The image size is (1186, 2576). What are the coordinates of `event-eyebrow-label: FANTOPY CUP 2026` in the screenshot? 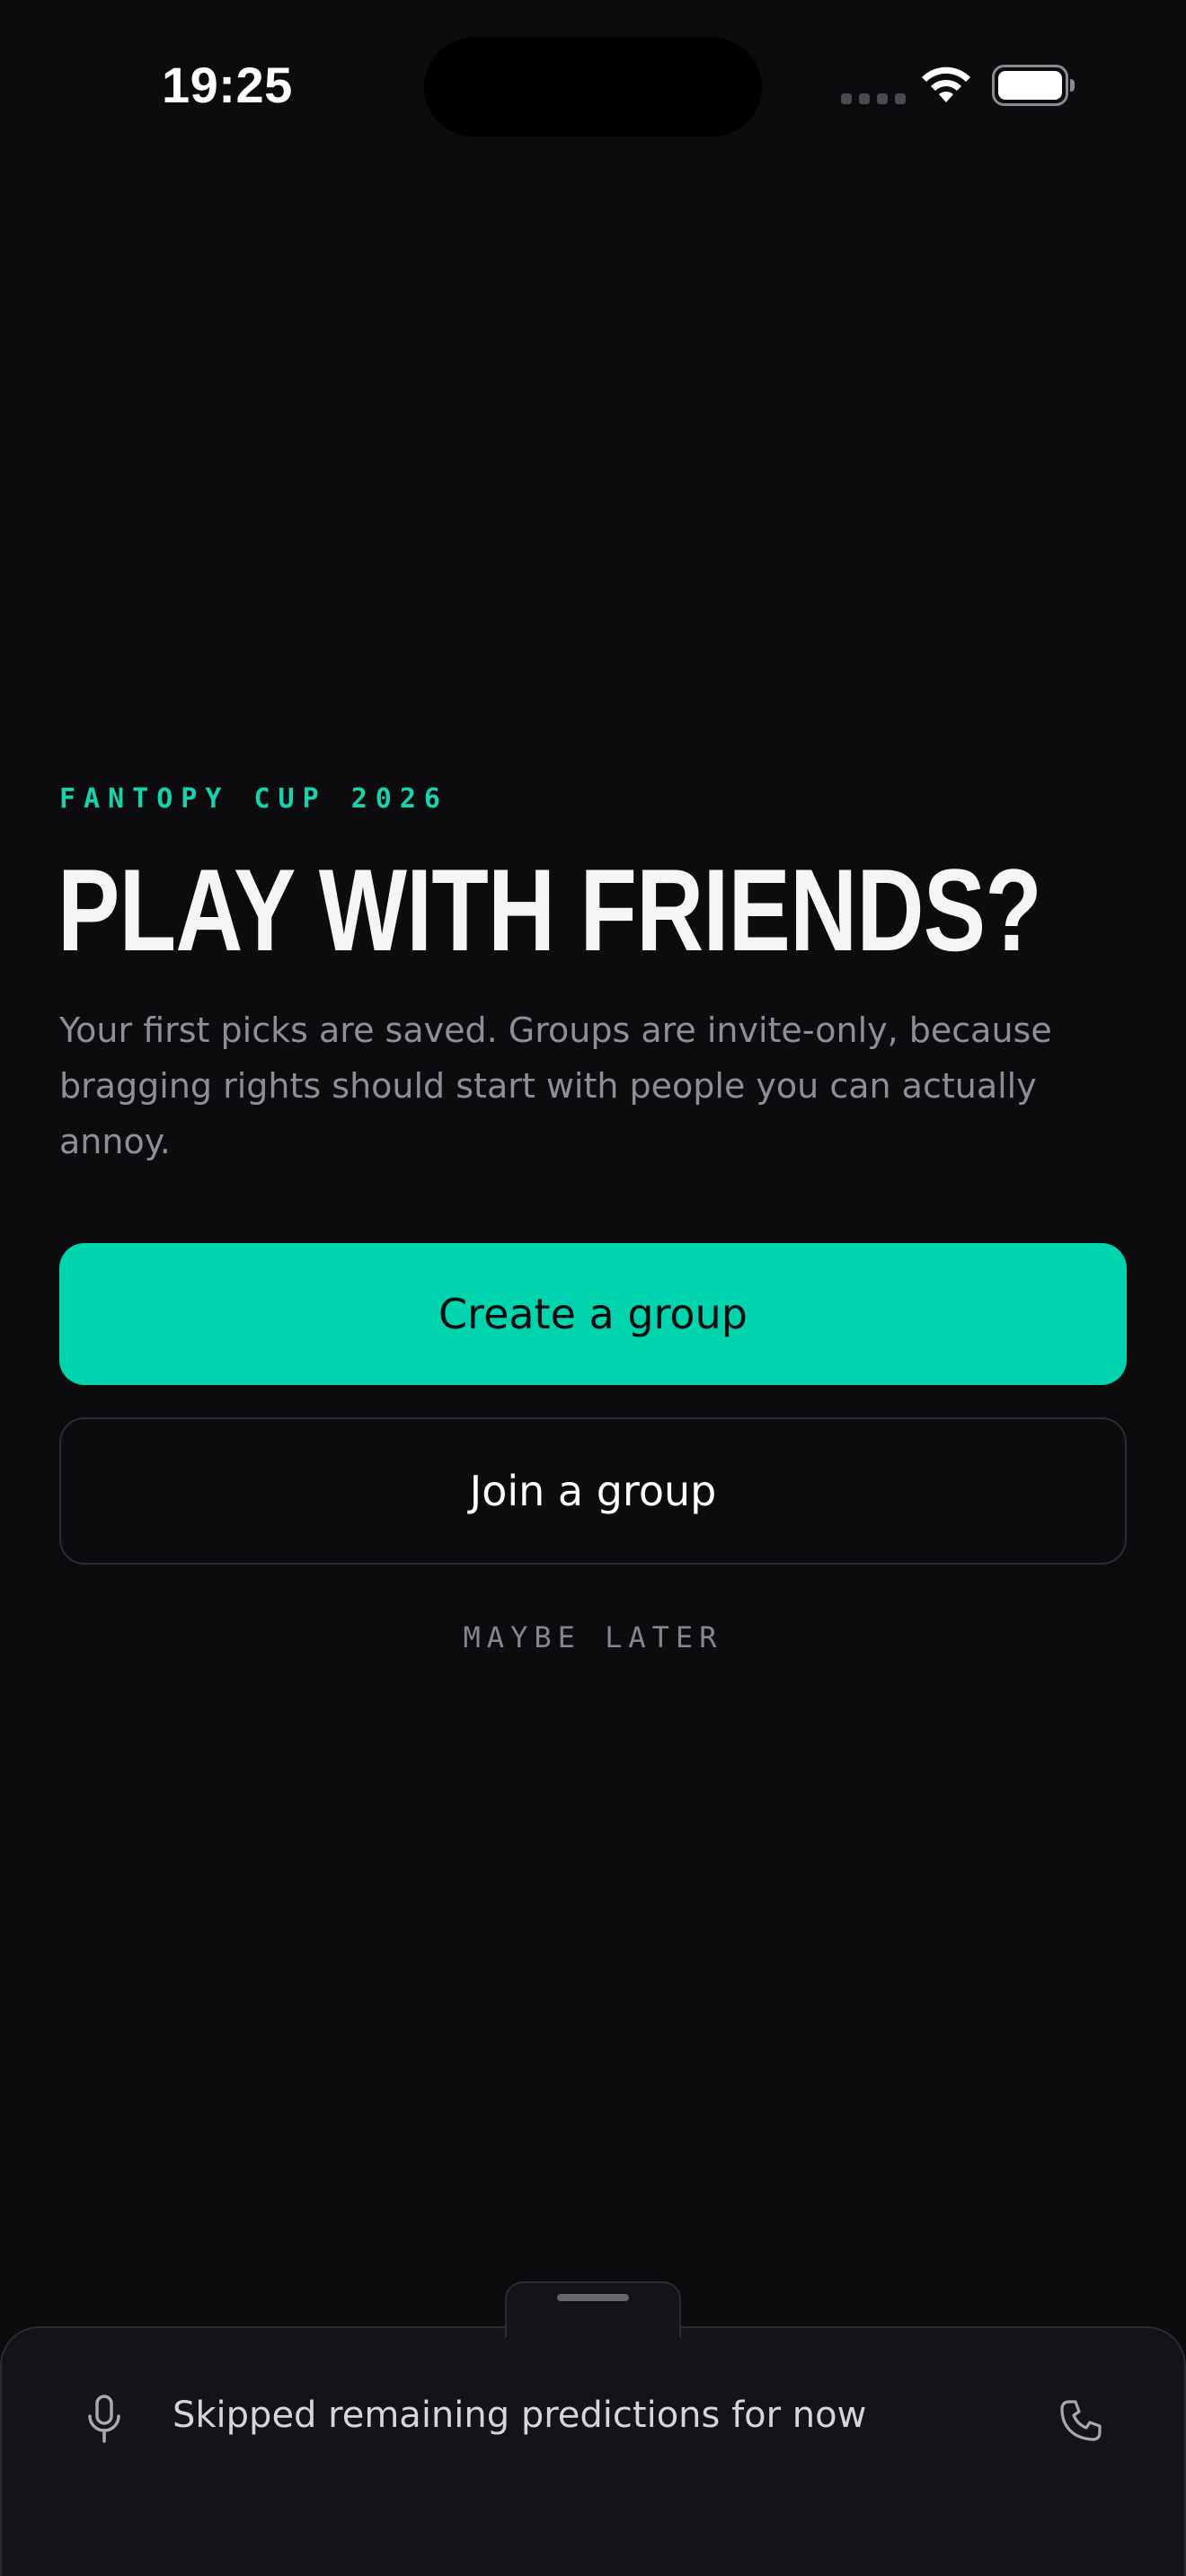 It's located at (253, 799).